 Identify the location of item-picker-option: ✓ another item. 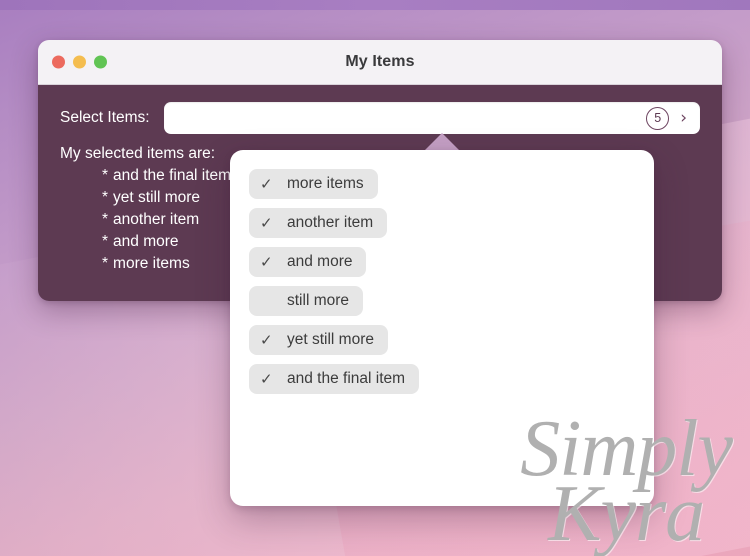
(318, 223).